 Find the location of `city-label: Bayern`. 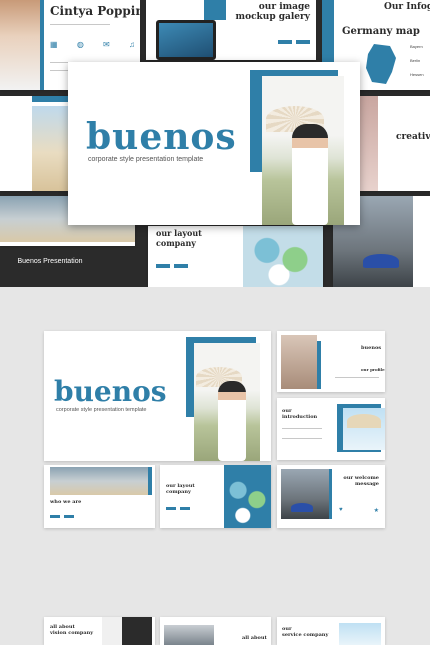

city-label: Bayern is located at coordinates (416, 46).